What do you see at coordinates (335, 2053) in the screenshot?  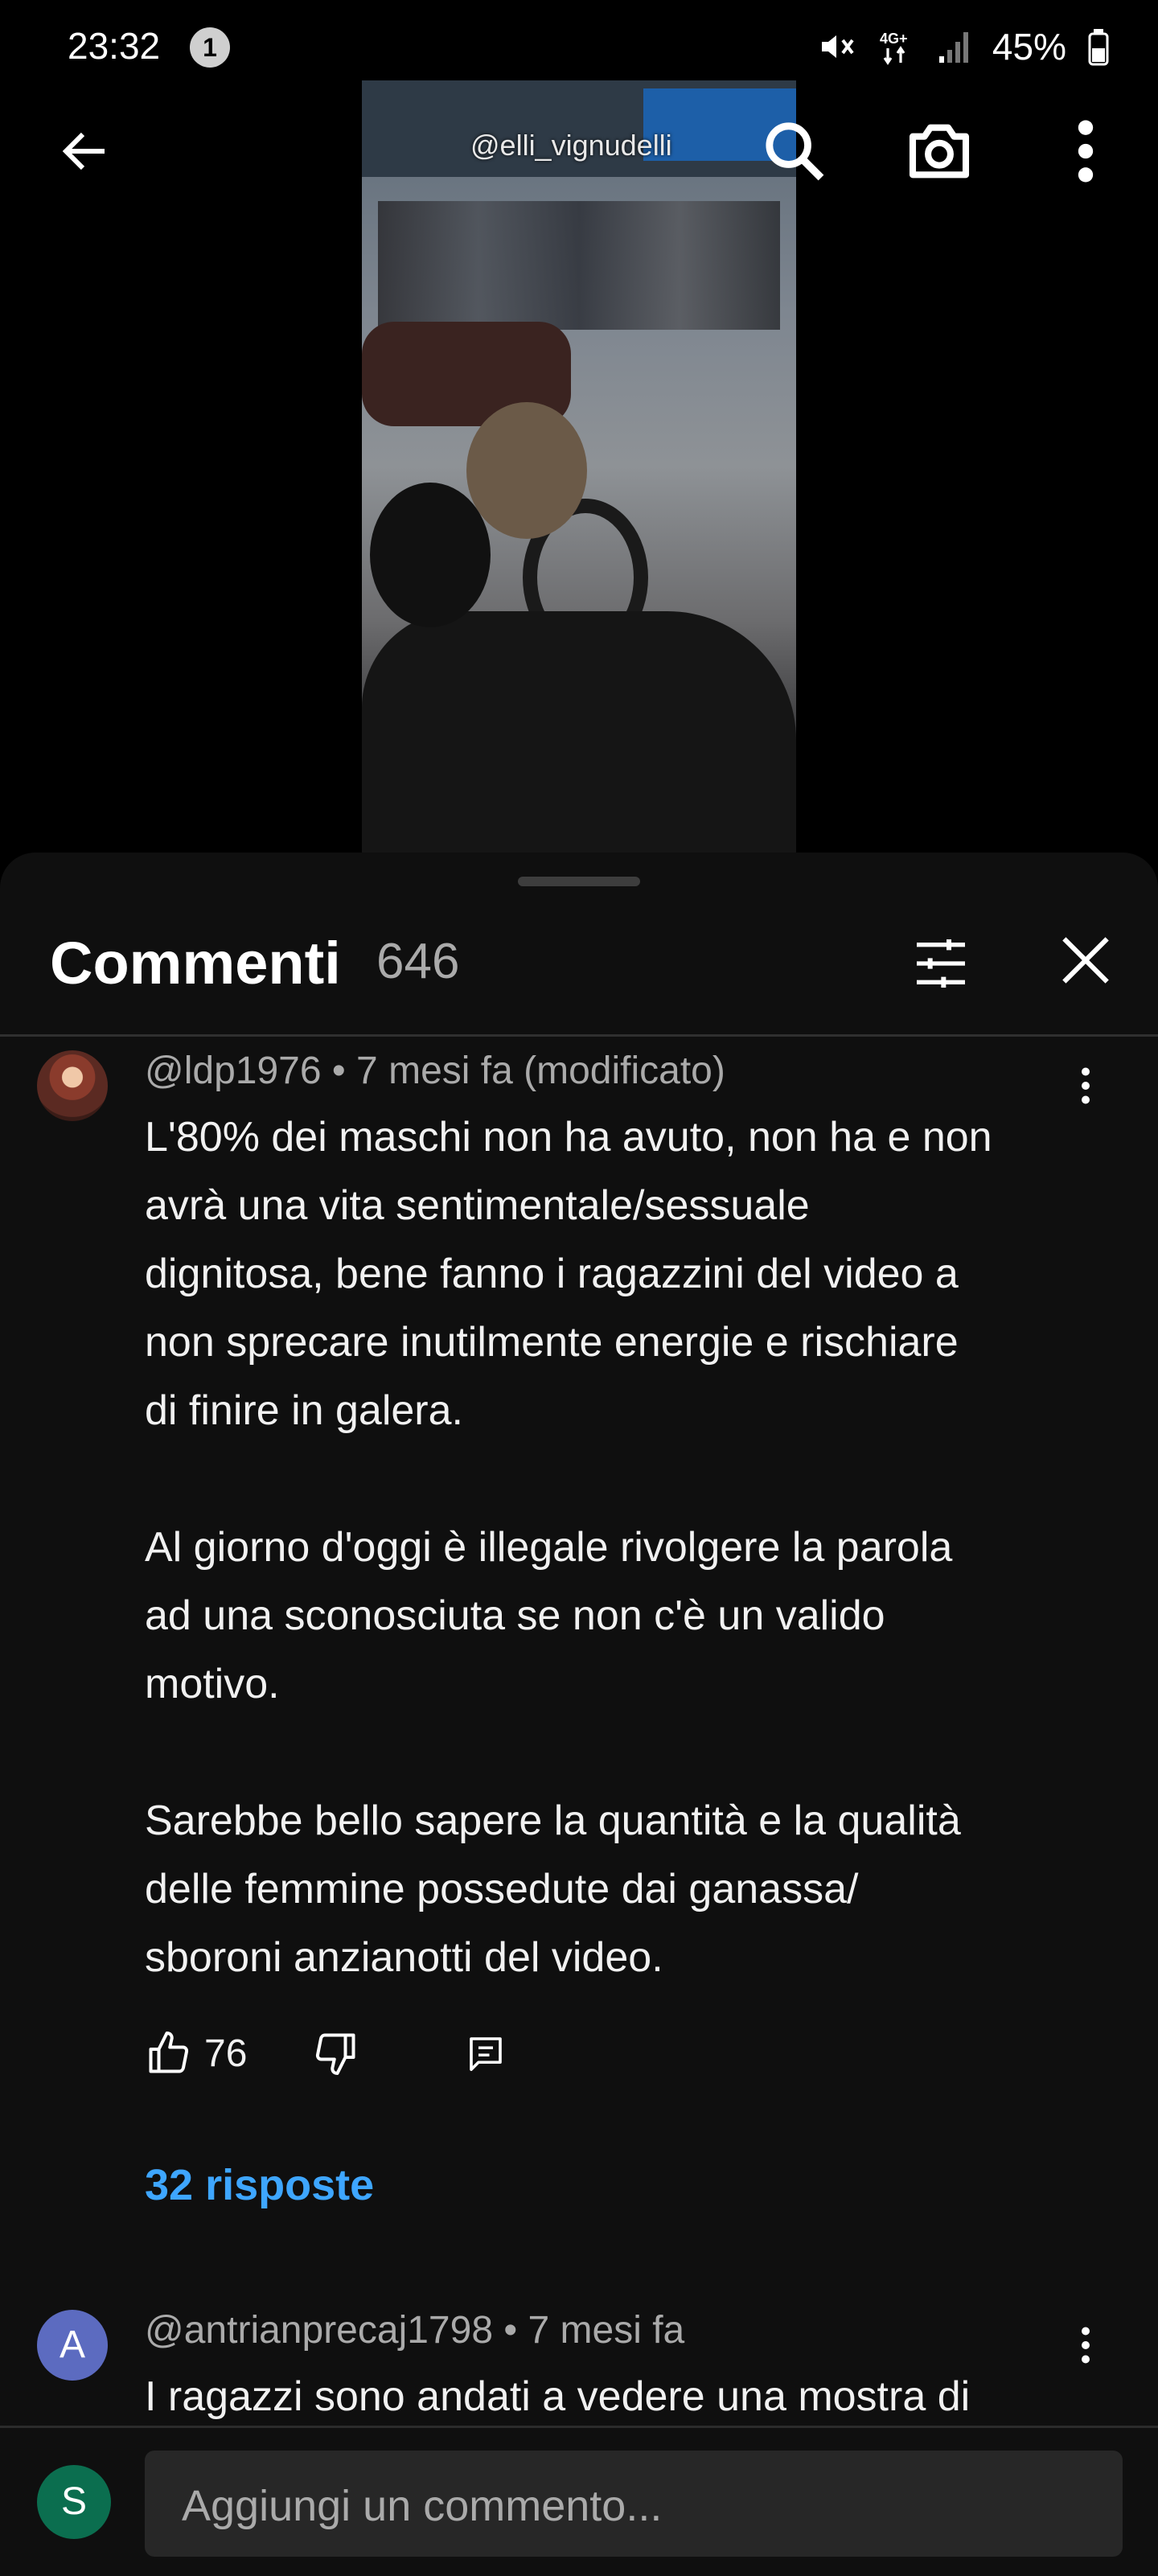 I see `thumbs-down-icon` at bounding box center [335, 2053].